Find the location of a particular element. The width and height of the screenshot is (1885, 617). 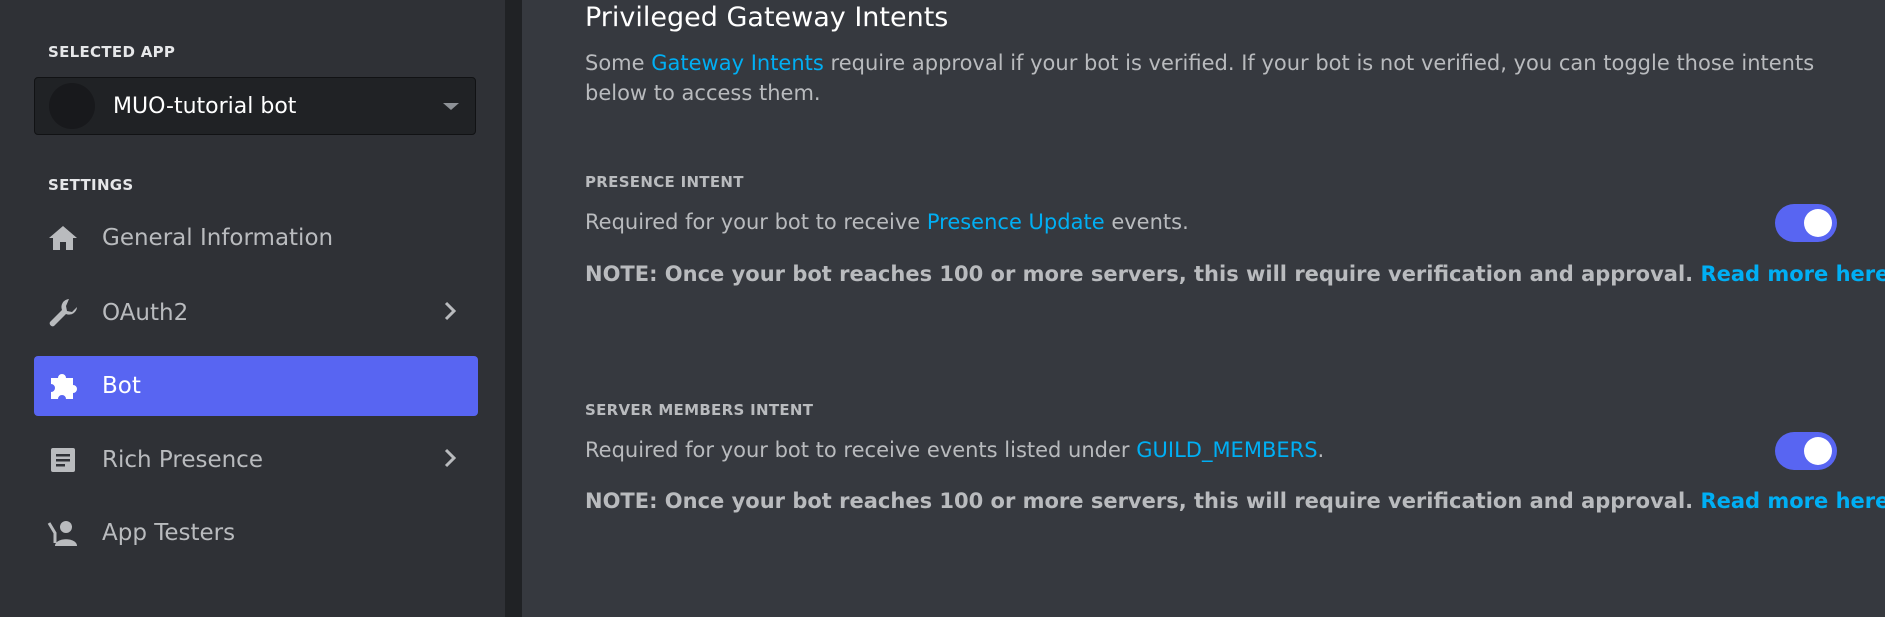

sidebar-item-oauth2: OAuth2 is located at coordinates (256, 313).